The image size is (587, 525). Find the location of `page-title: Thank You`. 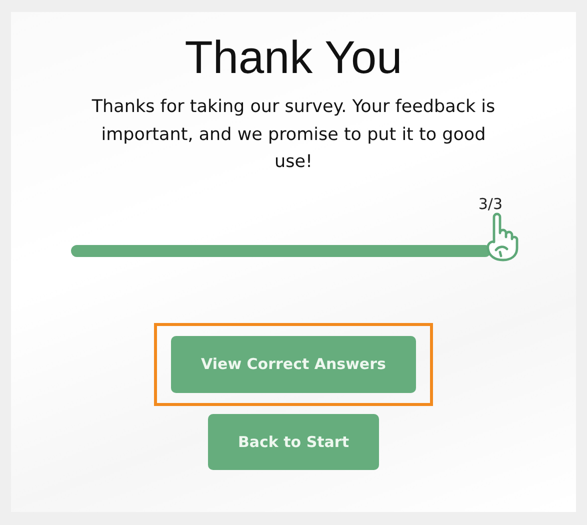

page-title: Thank You is located at coordinates (293, 57).